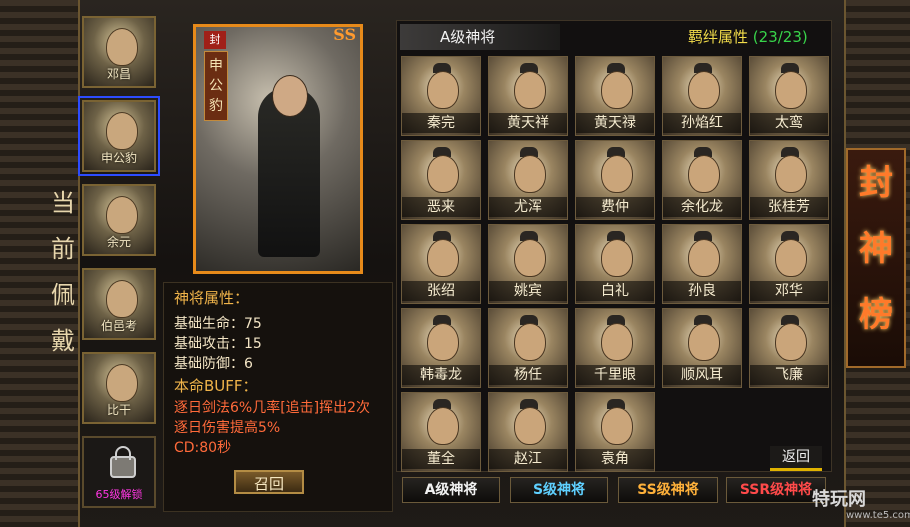 This screenshot has height=527, width=910. What do you see at coordinates (876, 315) in the screenshot?
I see `banner-char: 榜` at bounding box center [876, 315].